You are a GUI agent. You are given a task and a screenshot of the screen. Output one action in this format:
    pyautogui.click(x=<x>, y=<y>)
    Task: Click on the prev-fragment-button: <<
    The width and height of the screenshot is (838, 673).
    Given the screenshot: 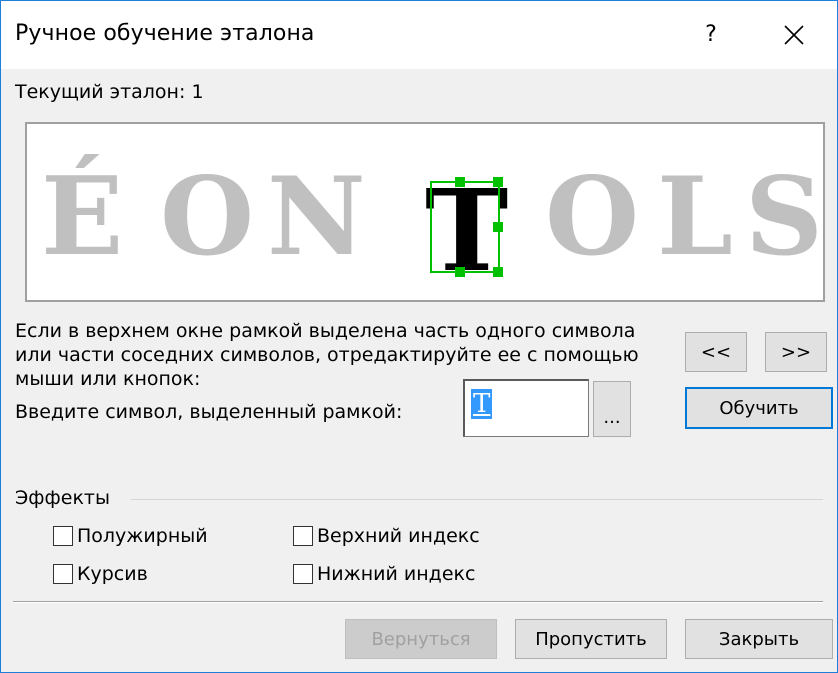 What is the action you would take?
    pyautogui.click(x=716, y=352)
    